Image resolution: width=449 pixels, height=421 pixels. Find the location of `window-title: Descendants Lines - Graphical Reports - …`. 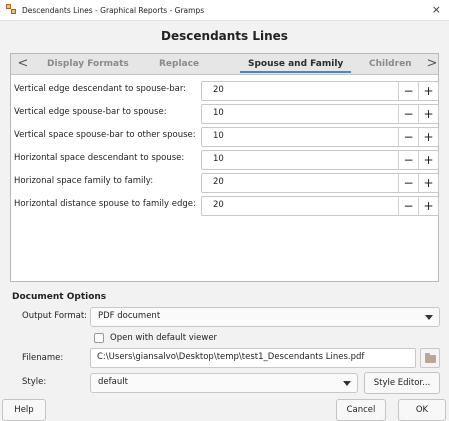

window-title: Descendants Lines - Graphical Reports - … is located at coordinates (113, 10).